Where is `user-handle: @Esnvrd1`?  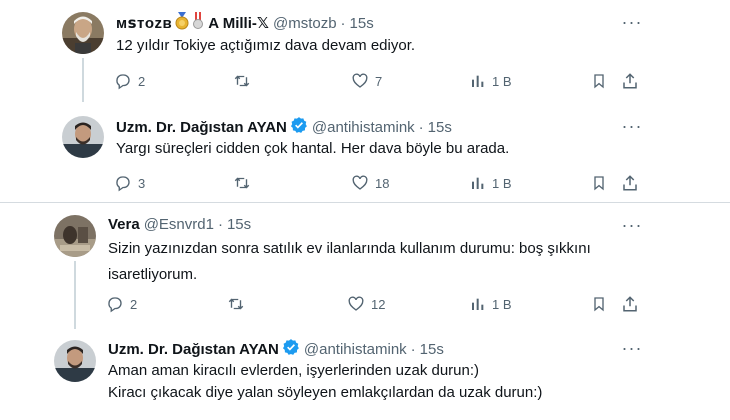
user-handle: @Esnvrd1 is located at coordinates (179, 225).